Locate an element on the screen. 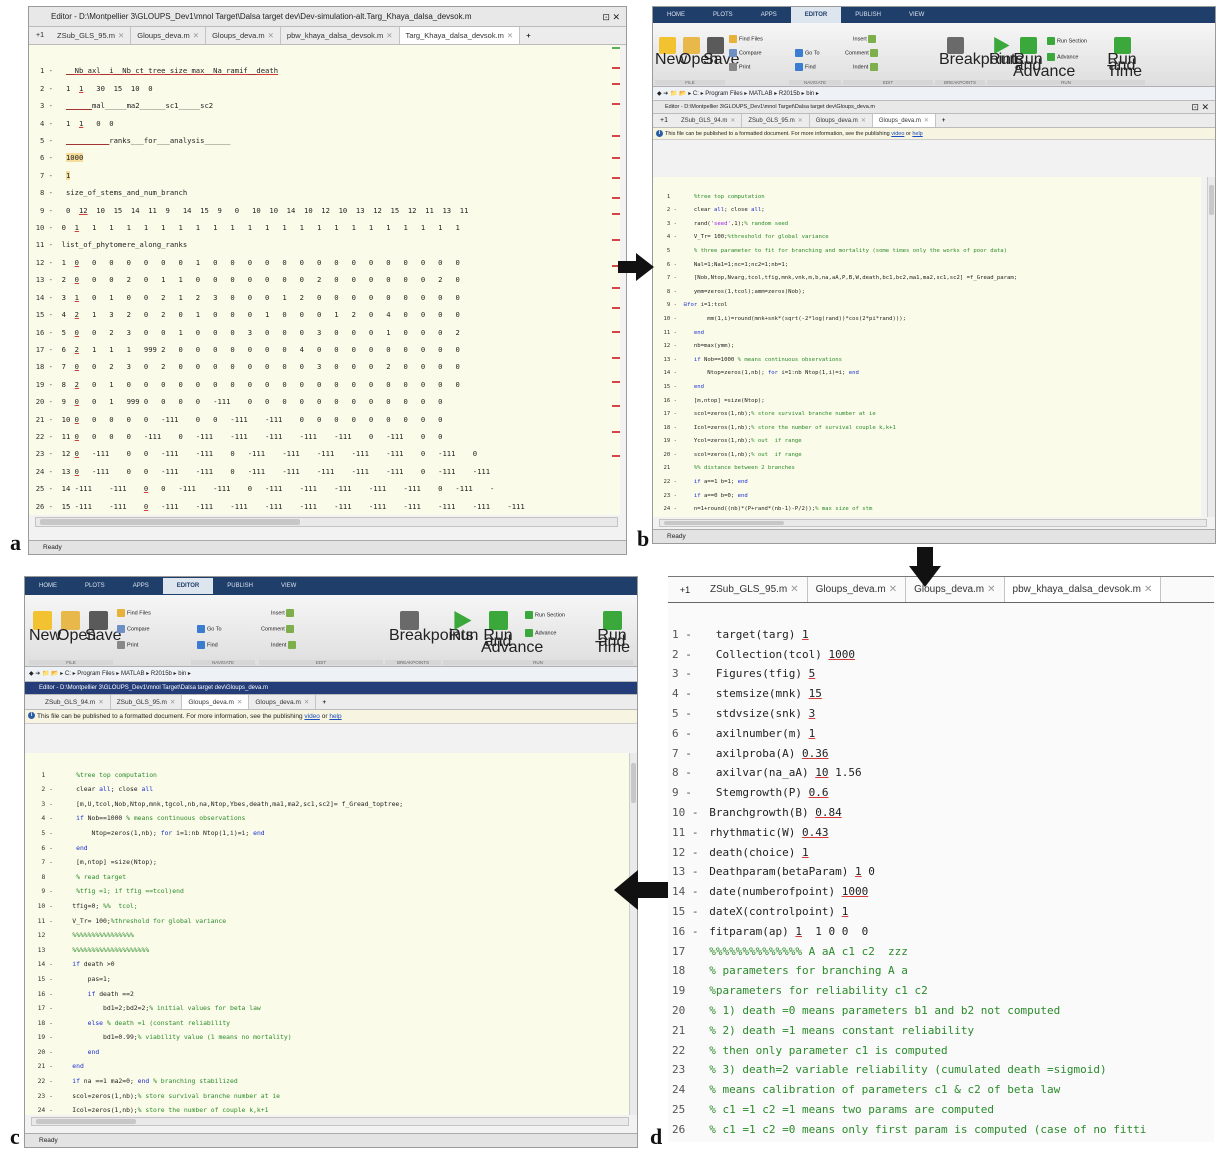 The width and height of the screenshot is (1218, 1150). file-tab-active: Targ_Khaya_dalsa_devsok.m ✕ is located at coordinates (460, 35).